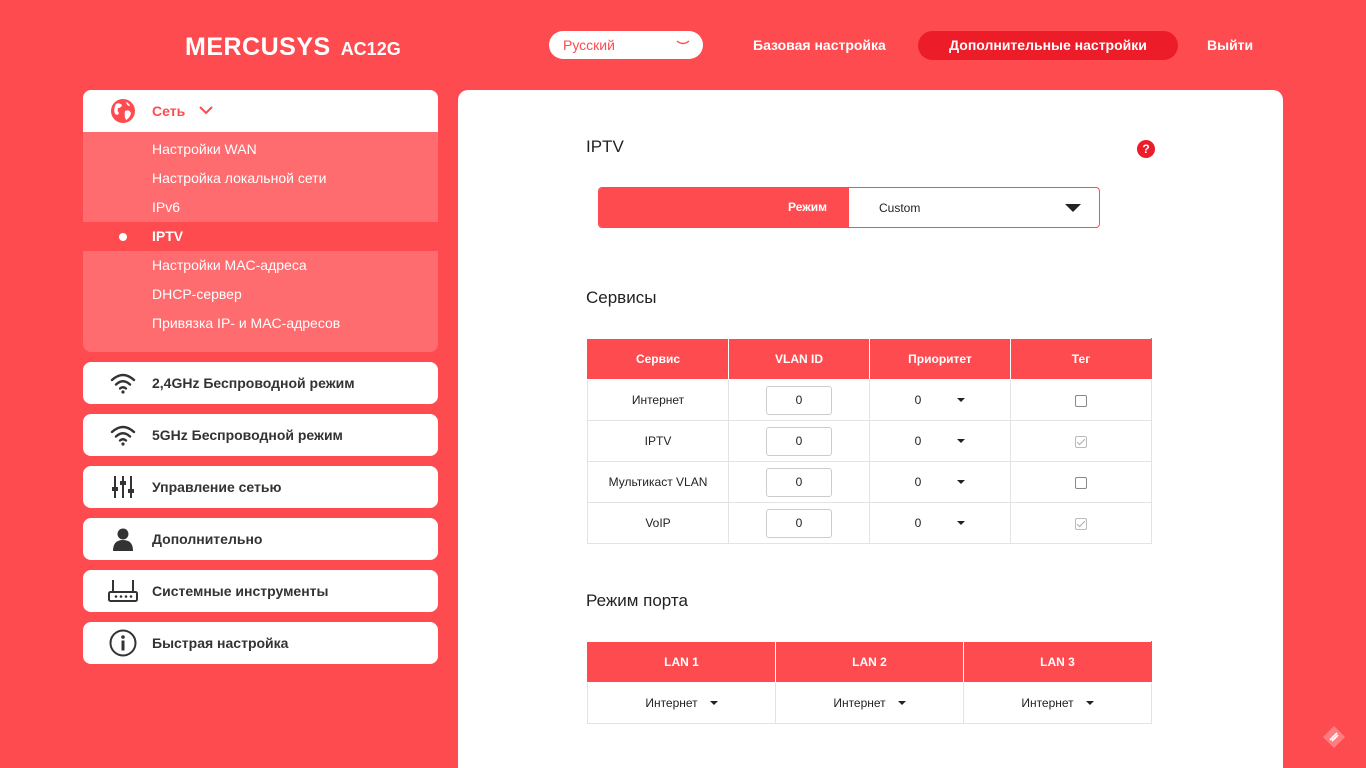 Image resolution: width=1366 pixels, height=768 pixels. I want to click on table-row: Интернет 0, so click(869, 400).